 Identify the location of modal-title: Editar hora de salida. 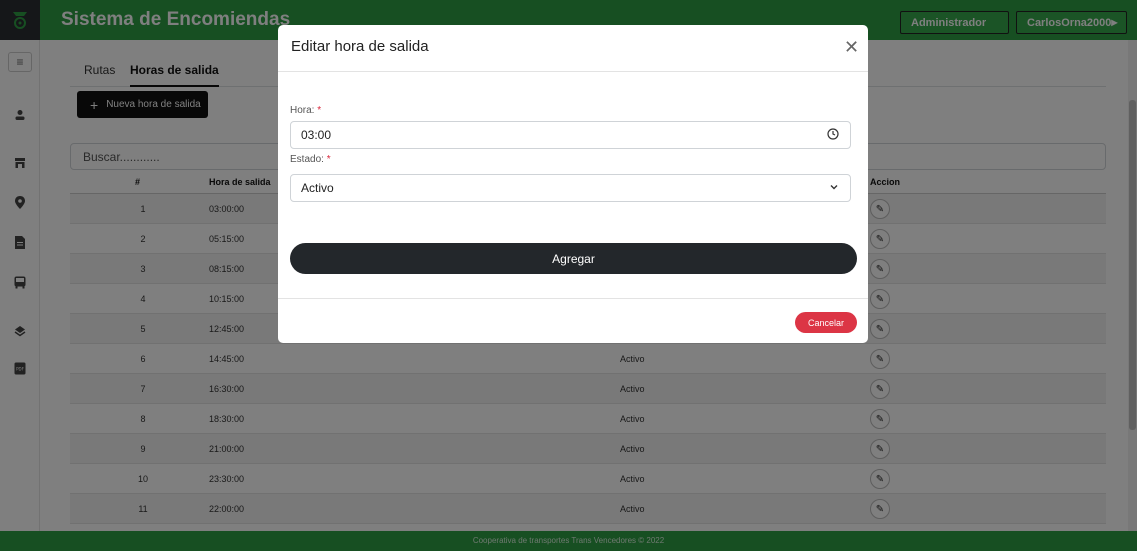
(360, 46).